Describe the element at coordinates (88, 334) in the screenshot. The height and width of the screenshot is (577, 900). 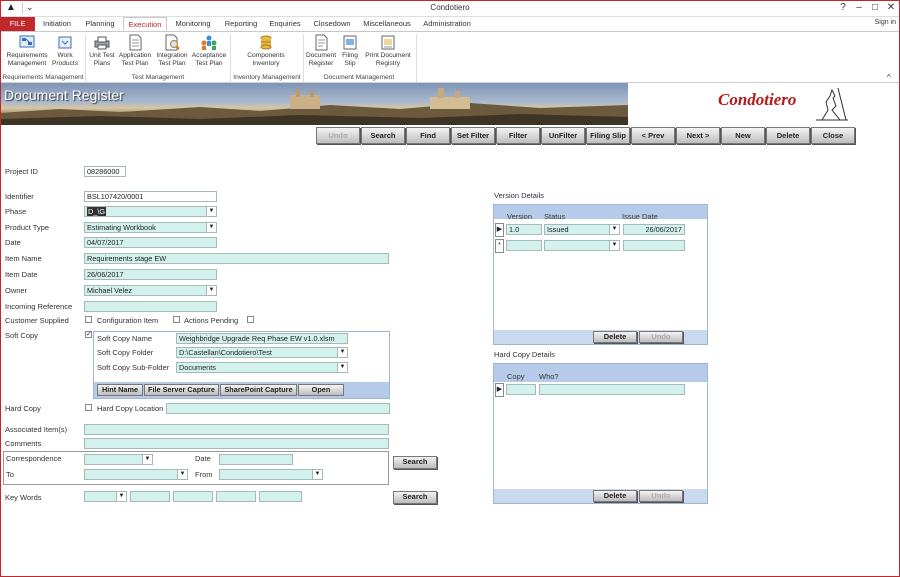
I see `soft-copy-checkbox: ✓` at that location.